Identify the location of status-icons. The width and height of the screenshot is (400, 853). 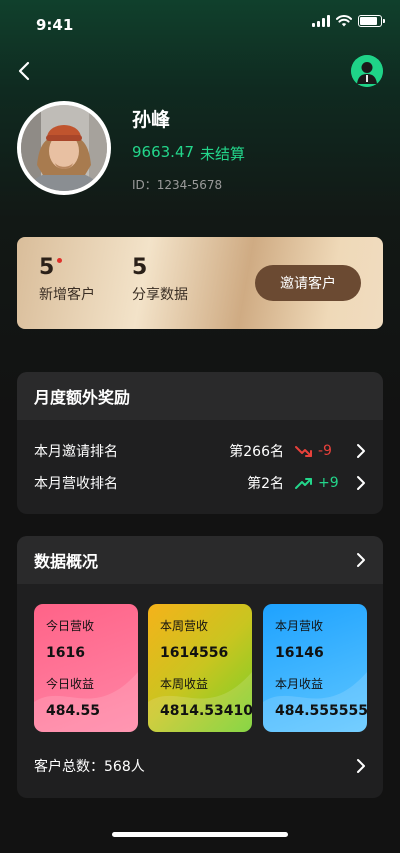
(348, 21).